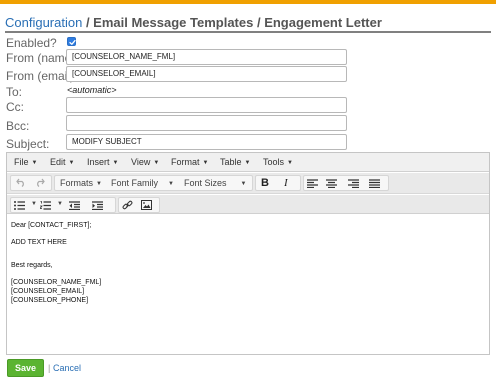 Image resolution: width=496 pixels, height=384 pixels. What do you see at coordinates (56, 282) in the screenshot?
I see `content-signature-name: [COUNSELOR_NAME_FML]` at bounding box center [56, 282].